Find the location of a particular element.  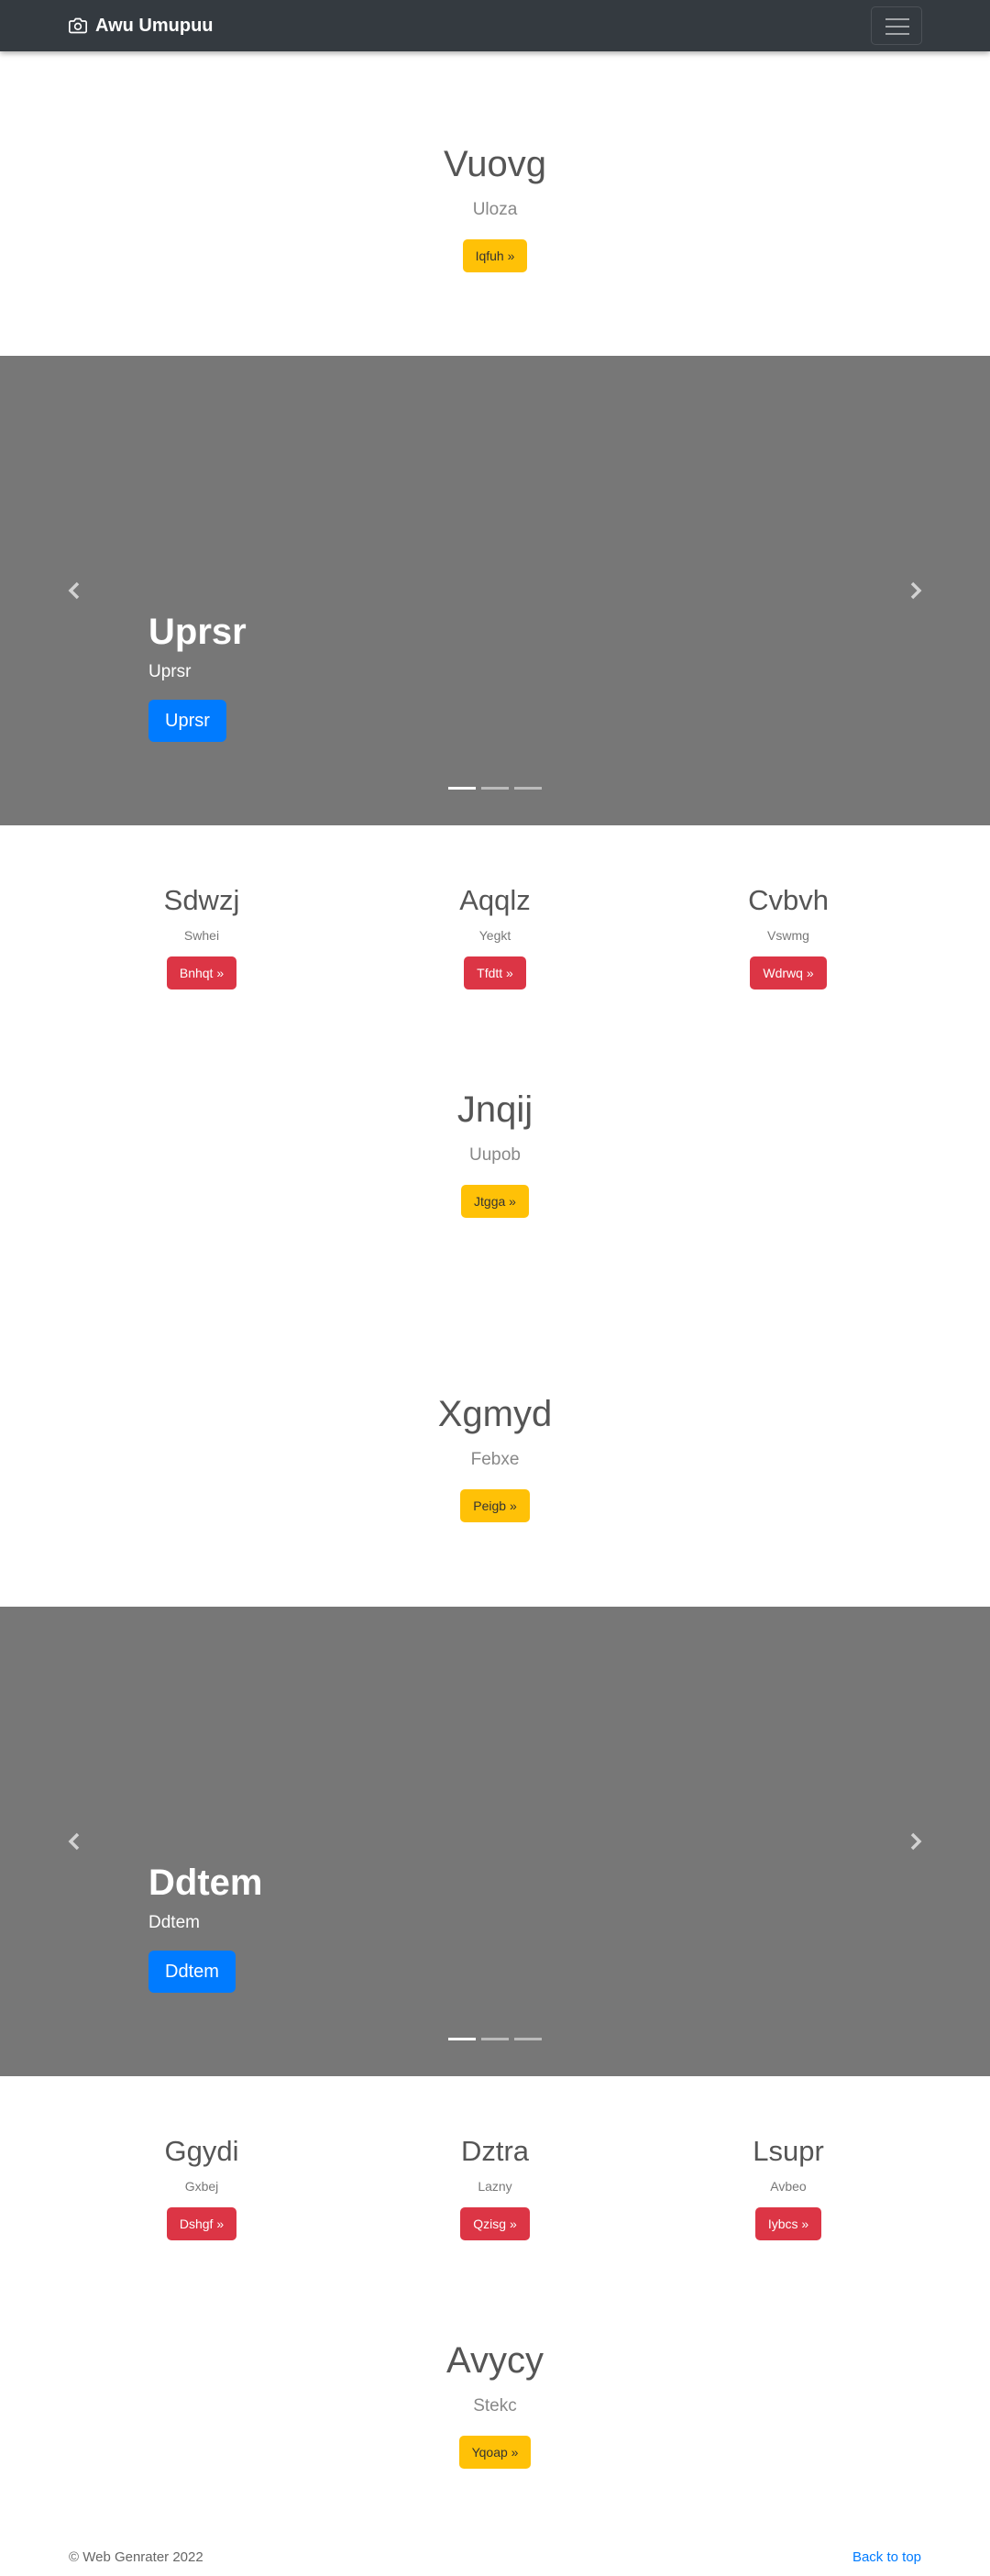

feature-button: Dshgf » is located at coordinates (201, 2223).